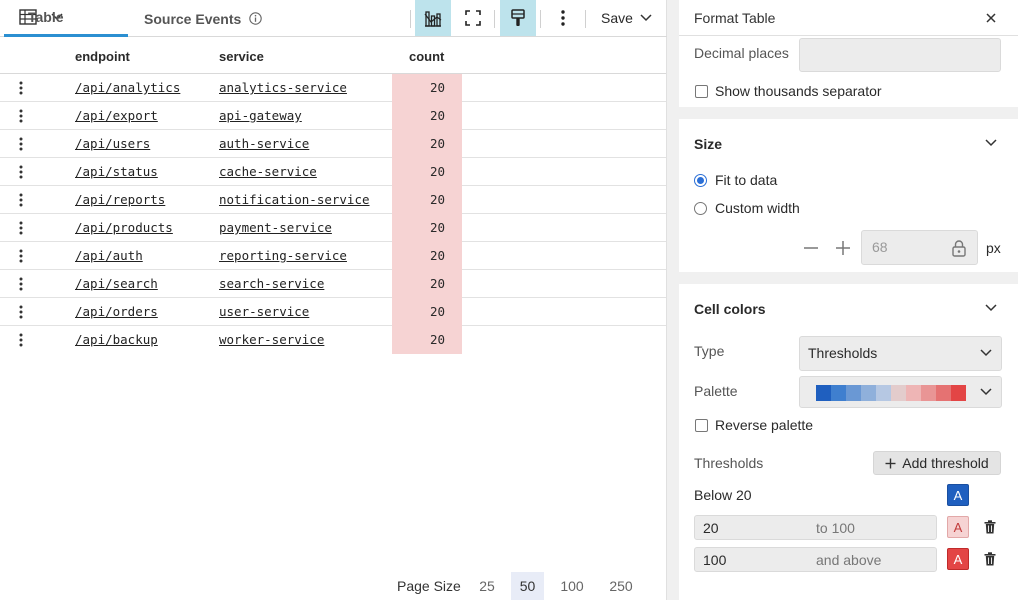 The width and height of the screenshot is (1018, 600). I want to click on table-row: /api/products payment-service 20, so click(333, 228).